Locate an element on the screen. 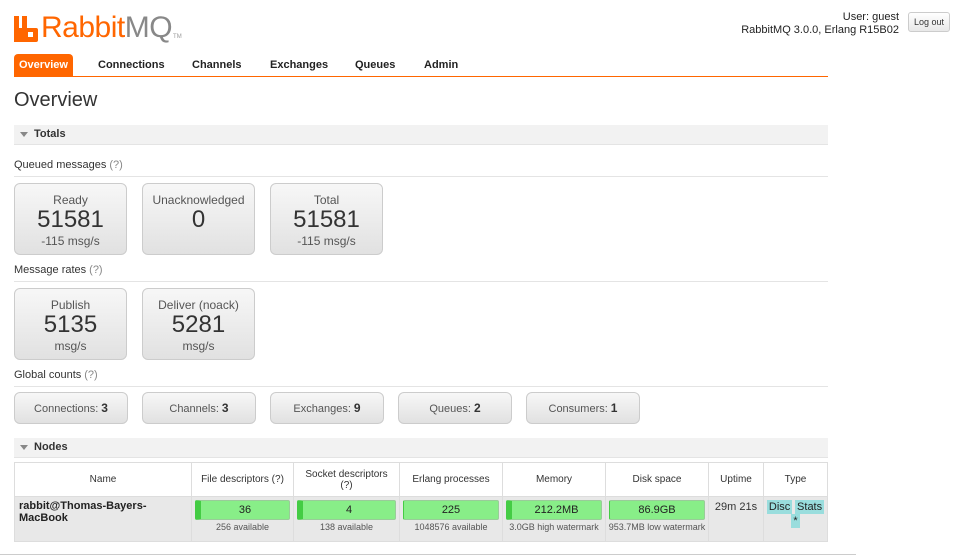 This screenshot has width=960, height=557. connections-count: Connections: 3 is located at coordinates (71, 408).